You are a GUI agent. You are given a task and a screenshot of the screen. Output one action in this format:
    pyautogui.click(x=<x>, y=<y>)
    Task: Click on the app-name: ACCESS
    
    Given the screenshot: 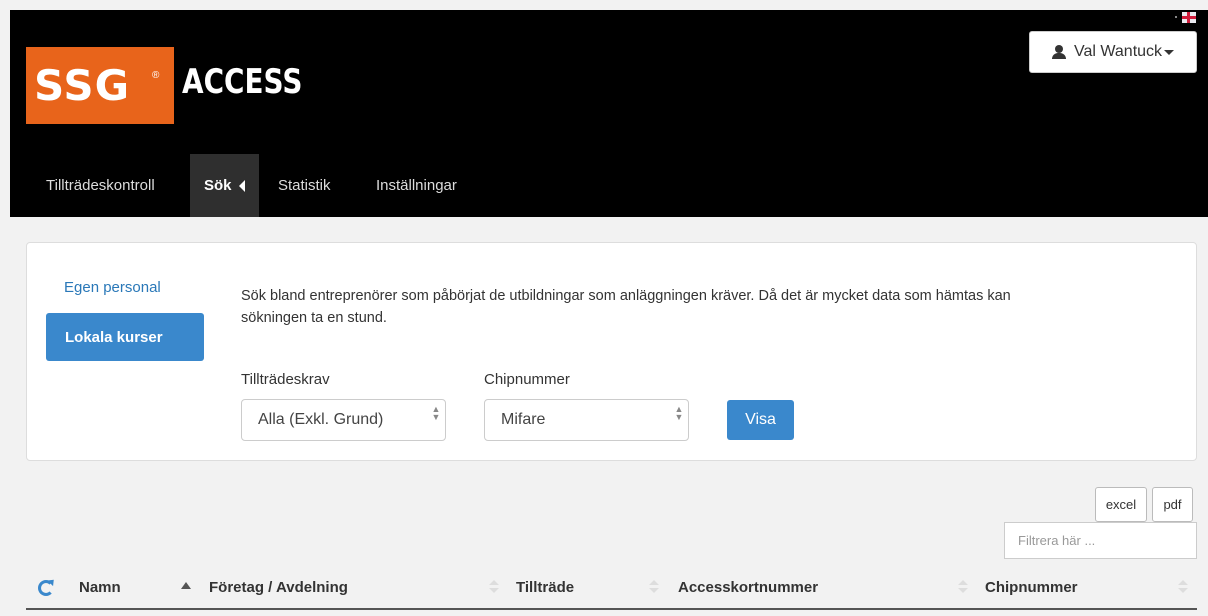 What is the action you would take?
    pyautogui.click(x=242, y=82)
    